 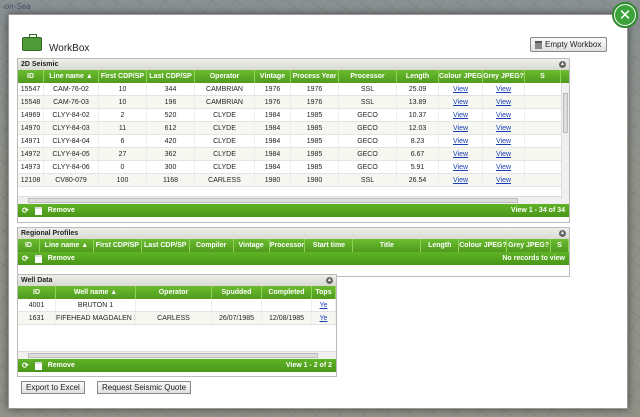 I want to click on table-cell: 13.89, so click(x=418, y=102).